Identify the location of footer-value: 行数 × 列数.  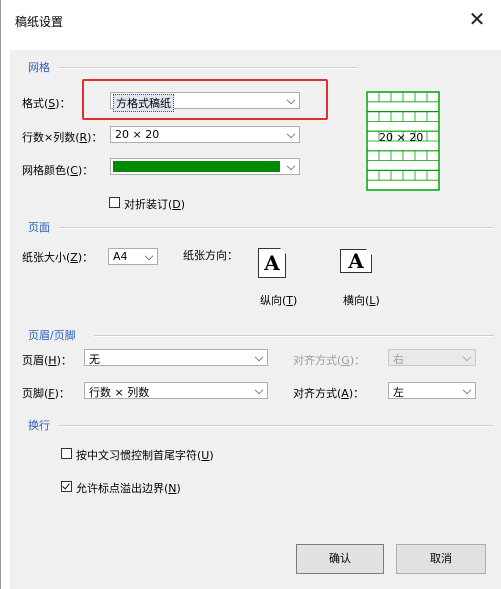
(119, 392).